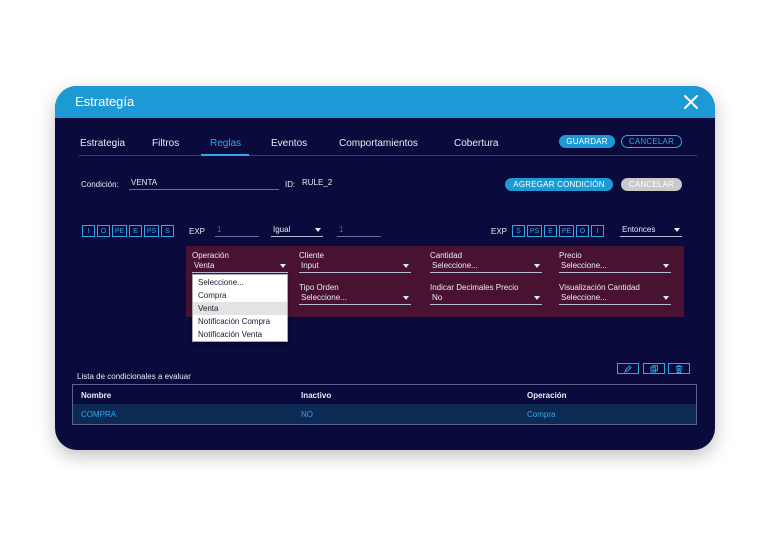 The width and height of the screenshot is (768, 538). I want to click on option-notificacion-compra: Notificación Compra, so click(240, 321).